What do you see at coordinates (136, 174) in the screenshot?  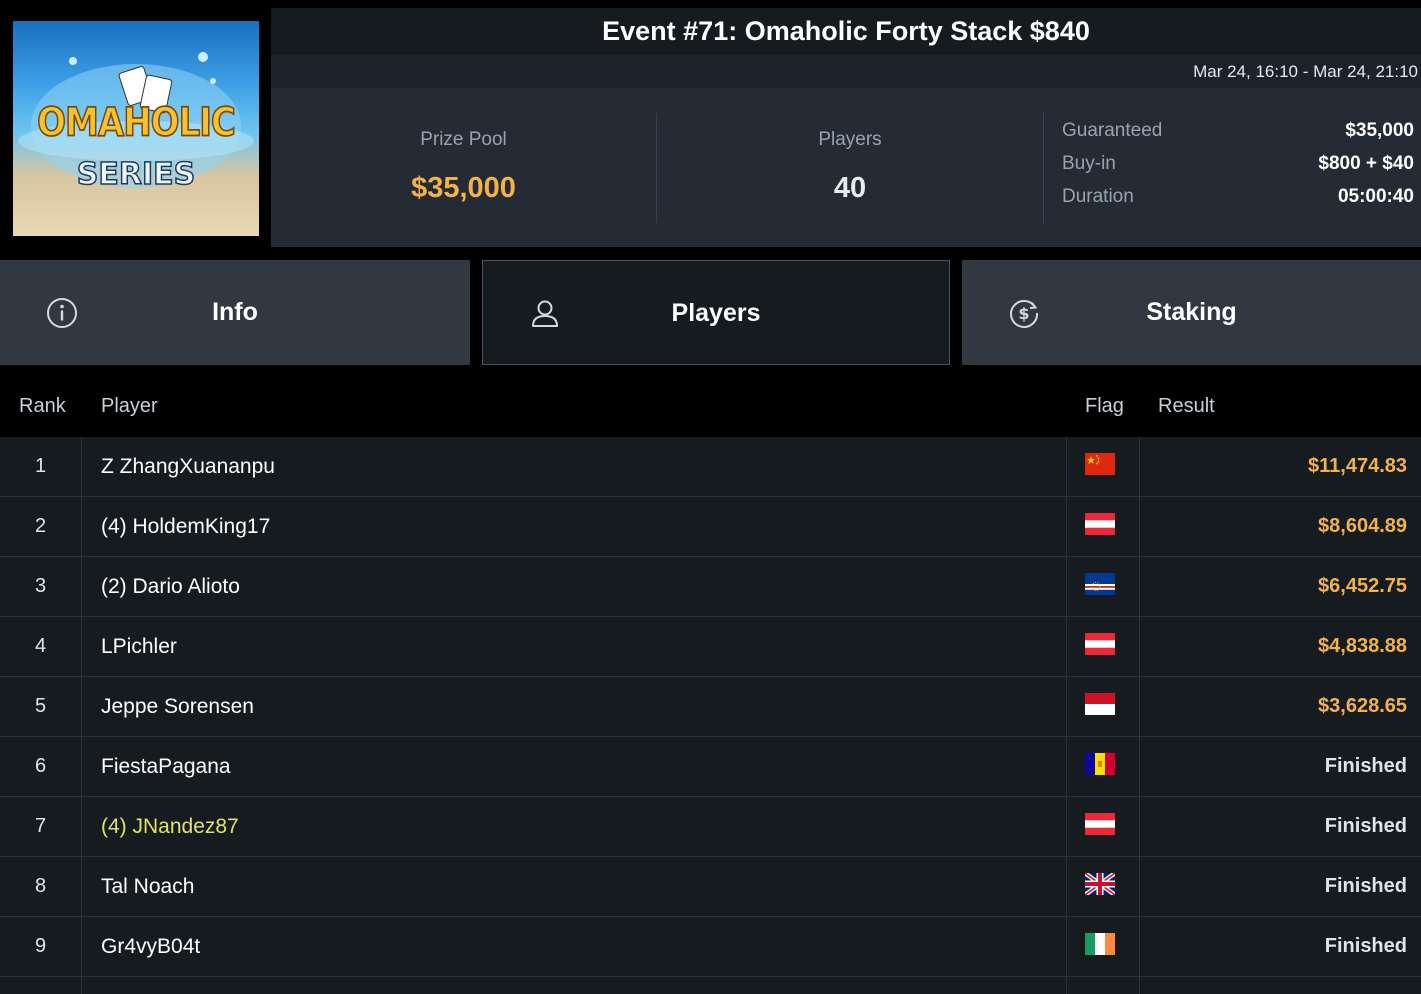 I see `logo-subtitle: SERIES` at bounding box center [136, 174].